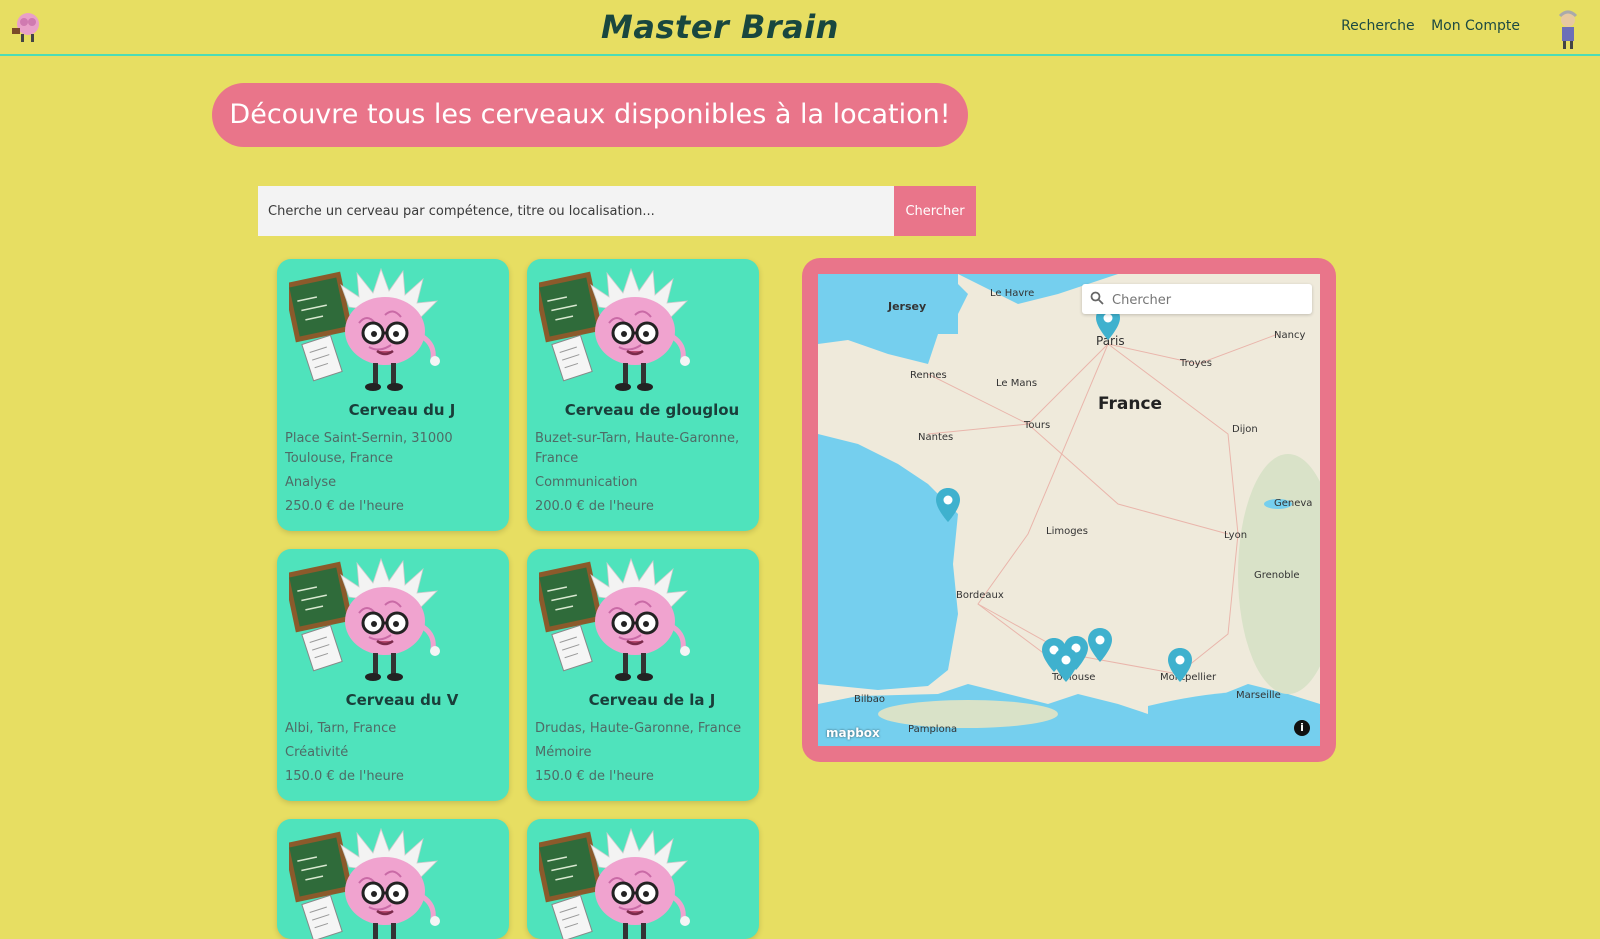  What do you see at coordinates (720, 27) in the screenshot?
I see `site-title: Master Brain` at bounding box center [720, 27].